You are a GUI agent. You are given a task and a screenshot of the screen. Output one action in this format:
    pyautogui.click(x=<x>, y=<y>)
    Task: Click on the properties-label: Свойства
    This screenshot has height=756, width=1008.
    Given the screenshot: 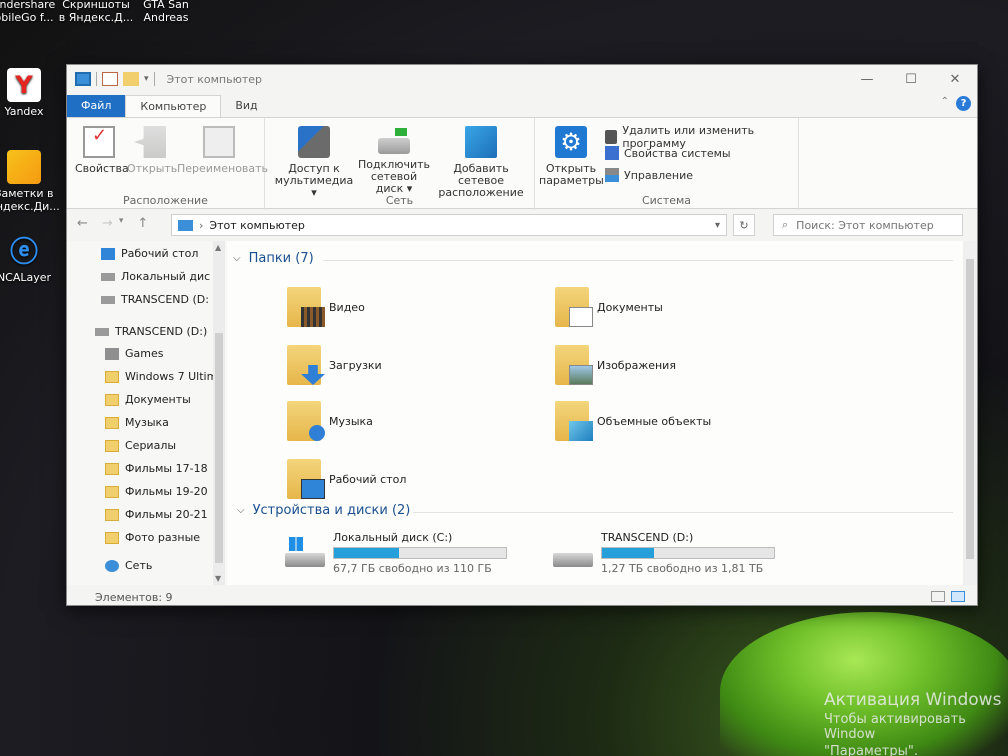 What is the action you would take?
    pyautogui.click(x=102, y=168)
    